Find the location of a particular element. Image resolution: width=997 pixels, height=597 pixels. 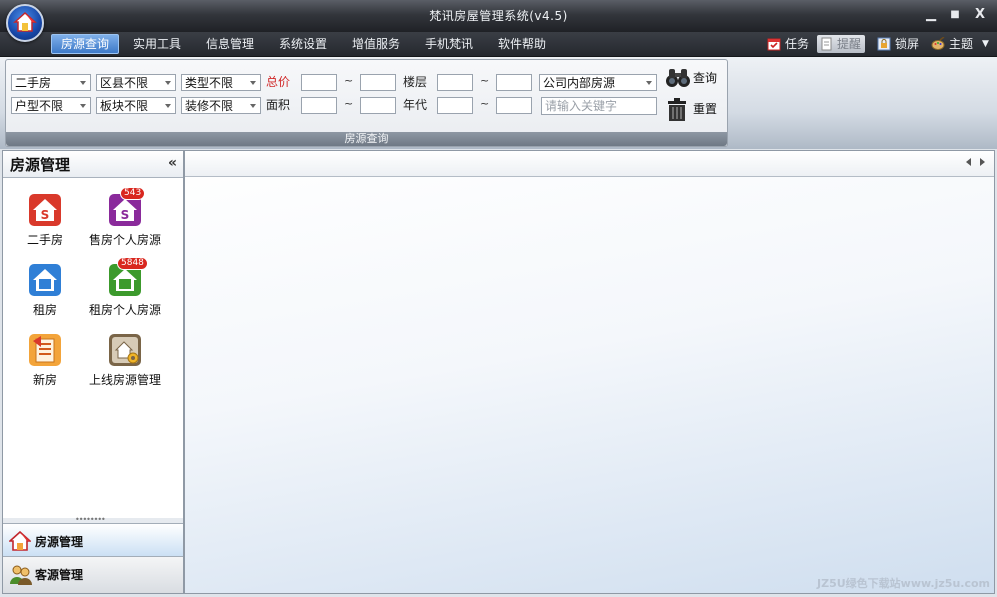

layout-select-value: 户型不限 is located at coordinates (39, 106).